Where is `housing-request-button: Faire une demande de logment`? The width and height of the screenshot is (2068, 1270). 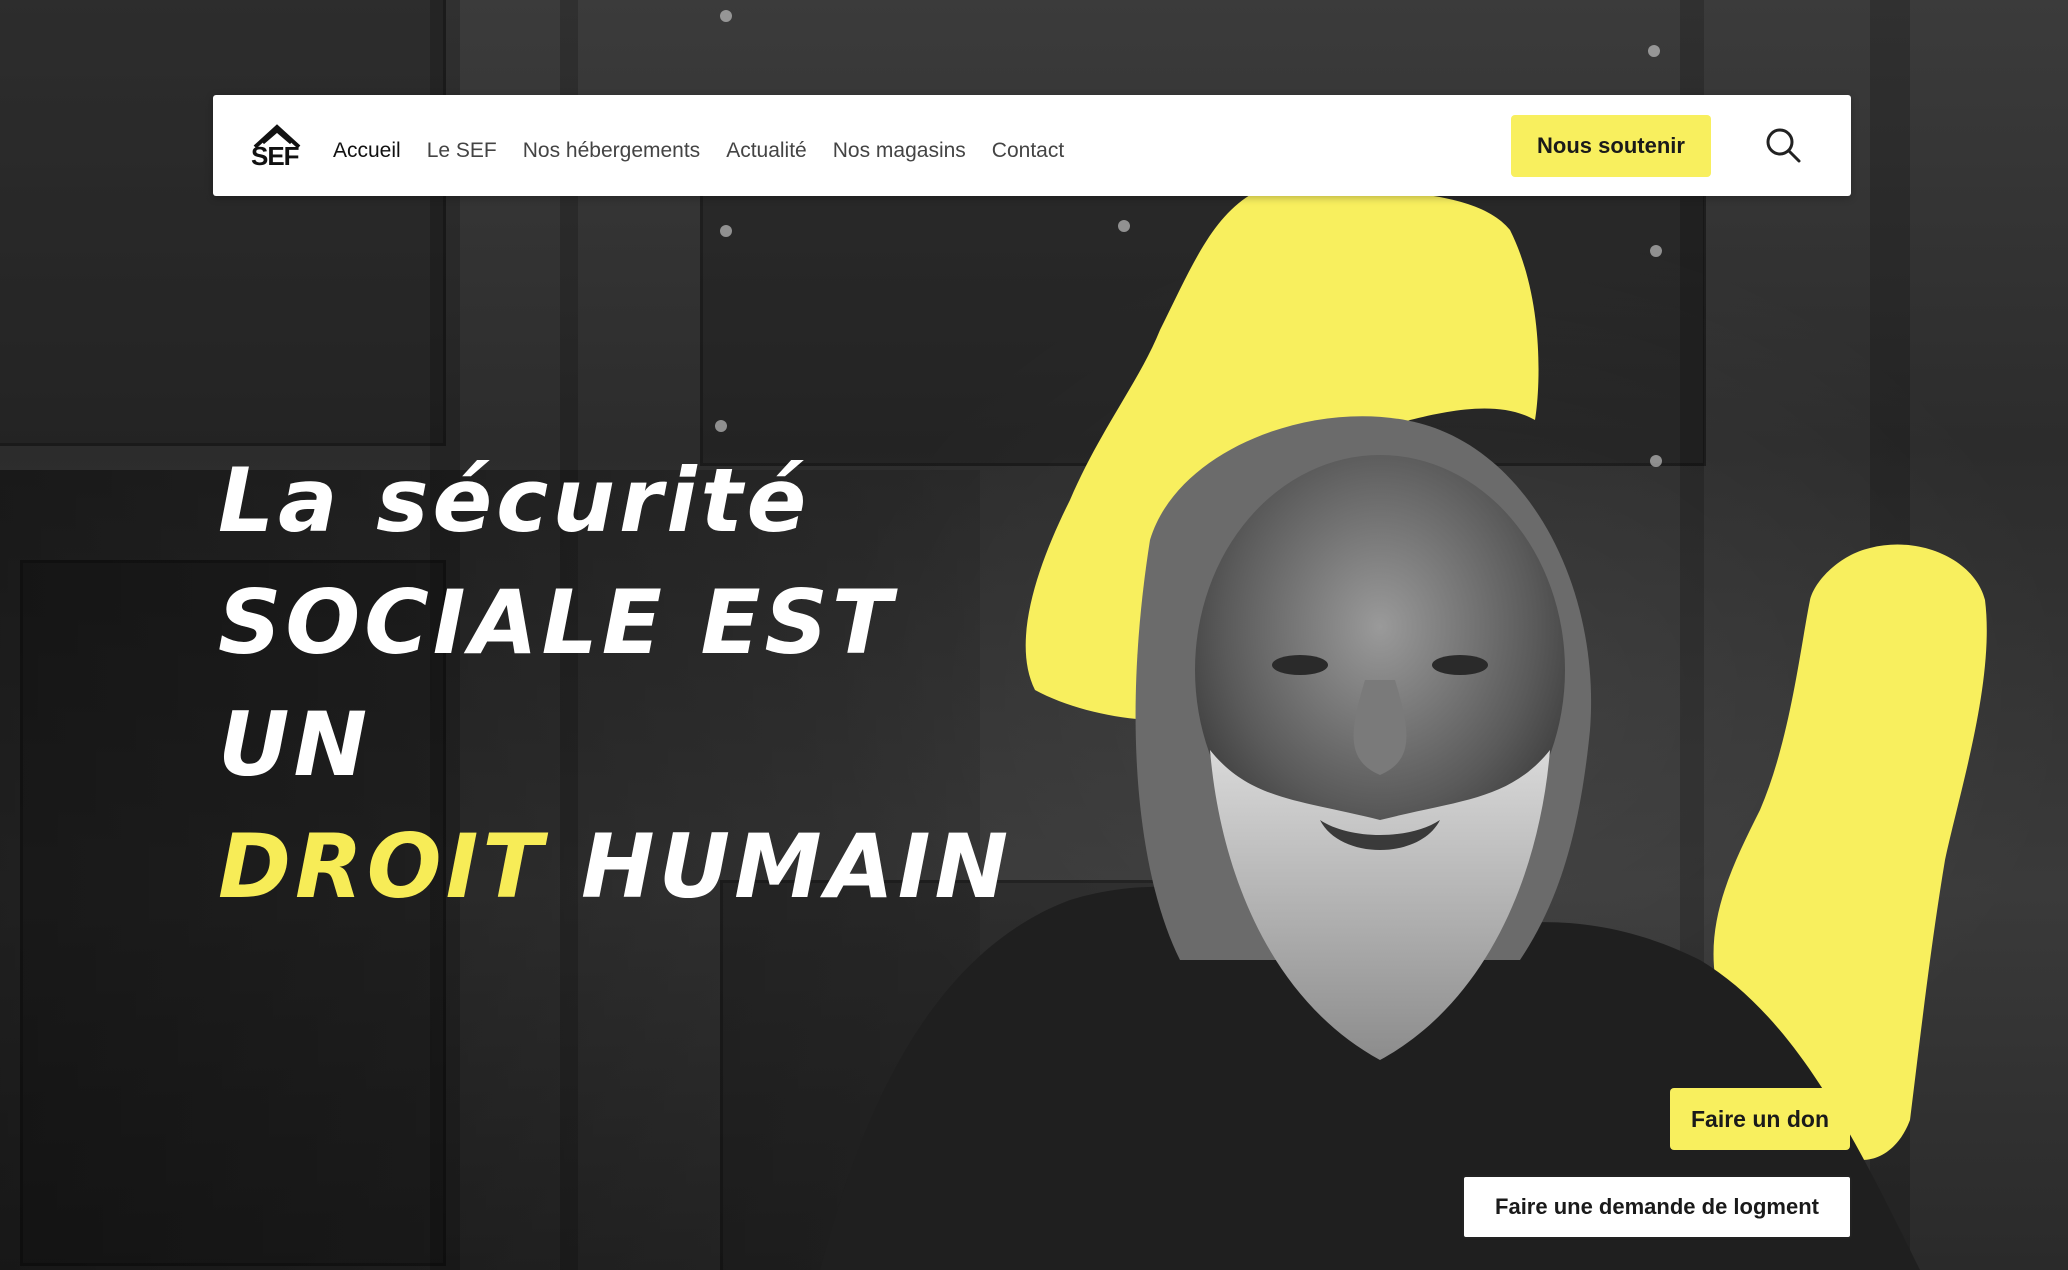 housing-request-button: Faire une demande de logment is located at coordinates (1657, 1207).